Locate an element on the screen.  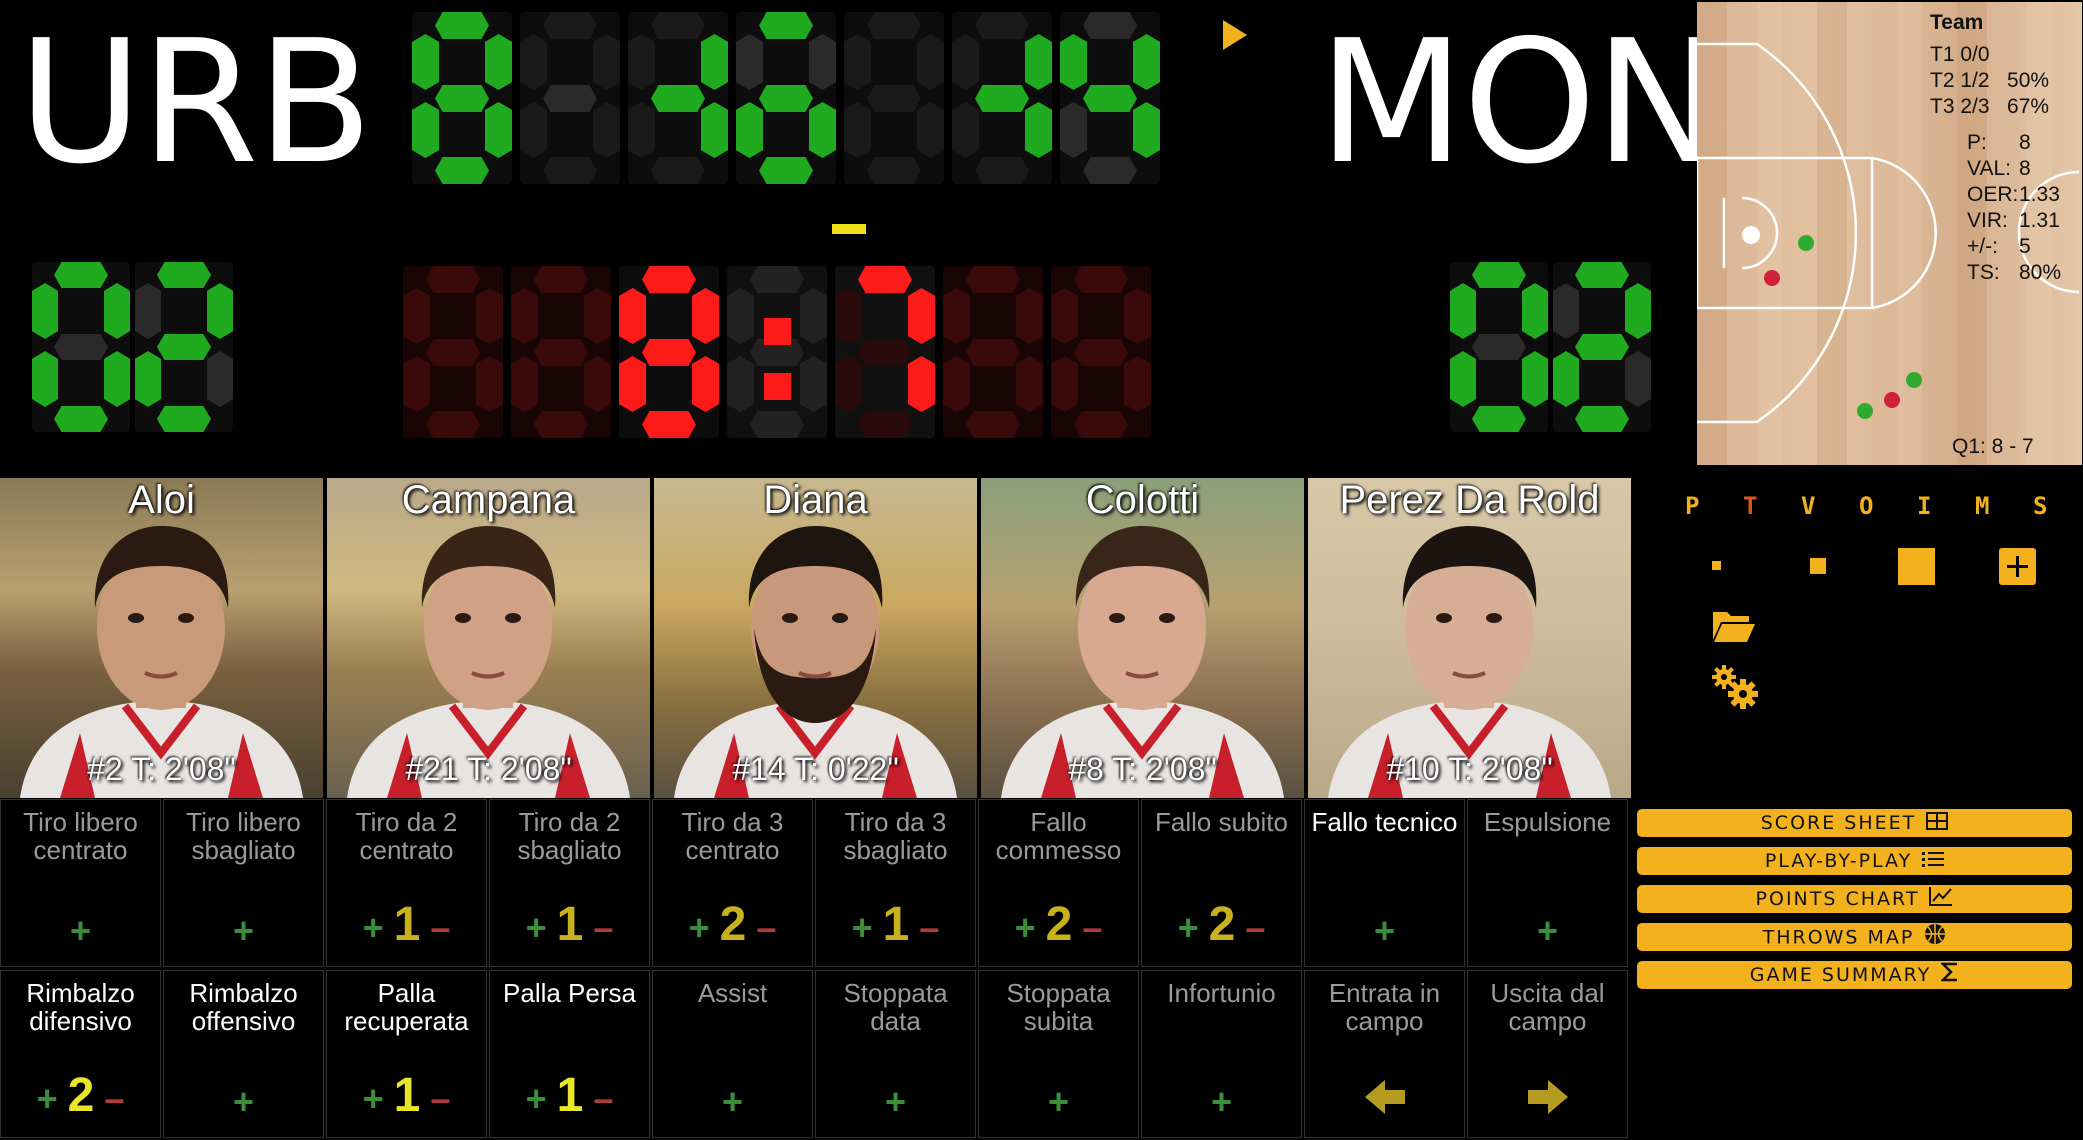
side-letter-button: P is located at coordinates (1692, 506).